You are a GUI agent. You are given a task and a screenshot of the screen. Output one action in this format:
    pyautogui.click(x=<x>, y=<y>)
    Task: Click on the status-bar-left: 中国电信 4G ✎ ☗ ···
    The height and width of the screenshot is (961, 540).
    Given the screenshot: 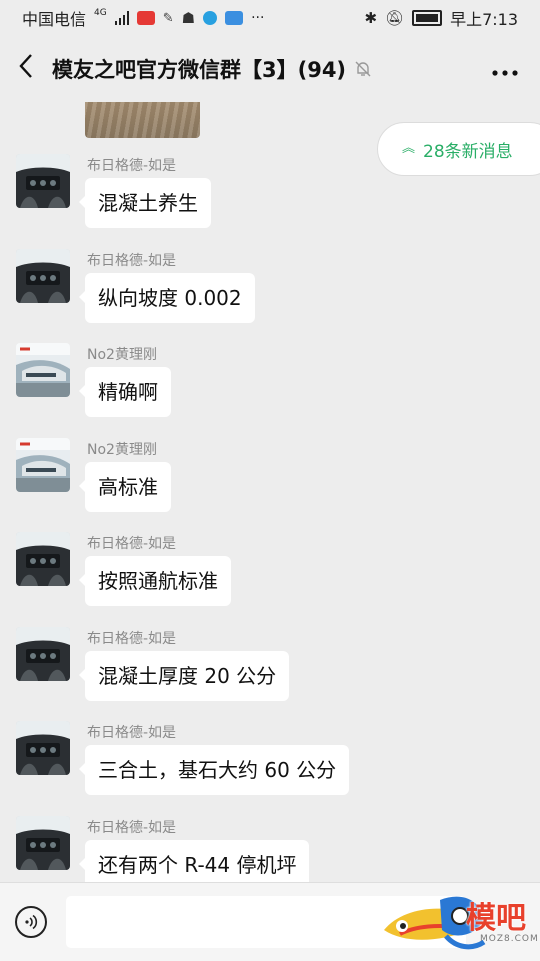 What is the action you would take?
    pyautogui.click(x=143, y=18)
    